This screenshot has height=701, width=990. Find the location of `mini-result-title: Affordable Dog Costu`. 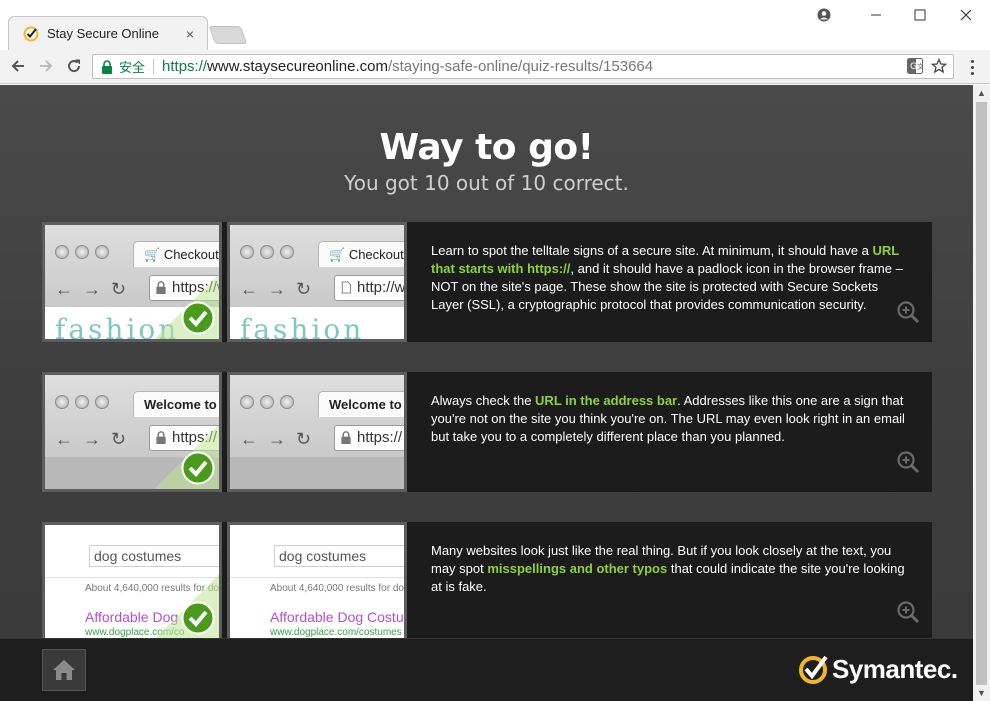

mini-result-title: Affordable Dog Costu is located at coordinates (337, 617).